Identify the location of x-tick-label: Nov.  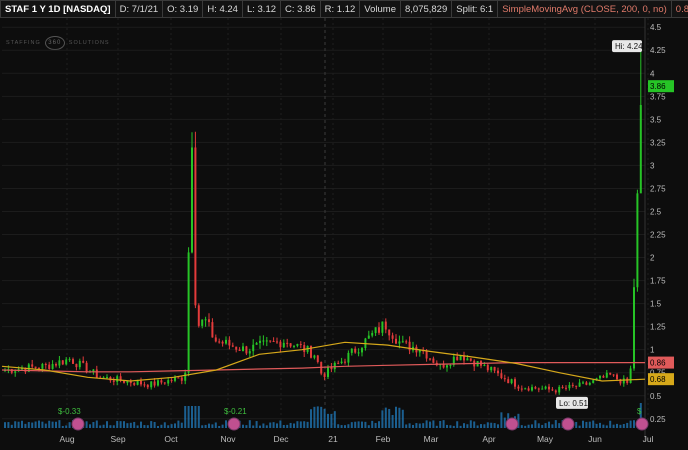
(228, 439).